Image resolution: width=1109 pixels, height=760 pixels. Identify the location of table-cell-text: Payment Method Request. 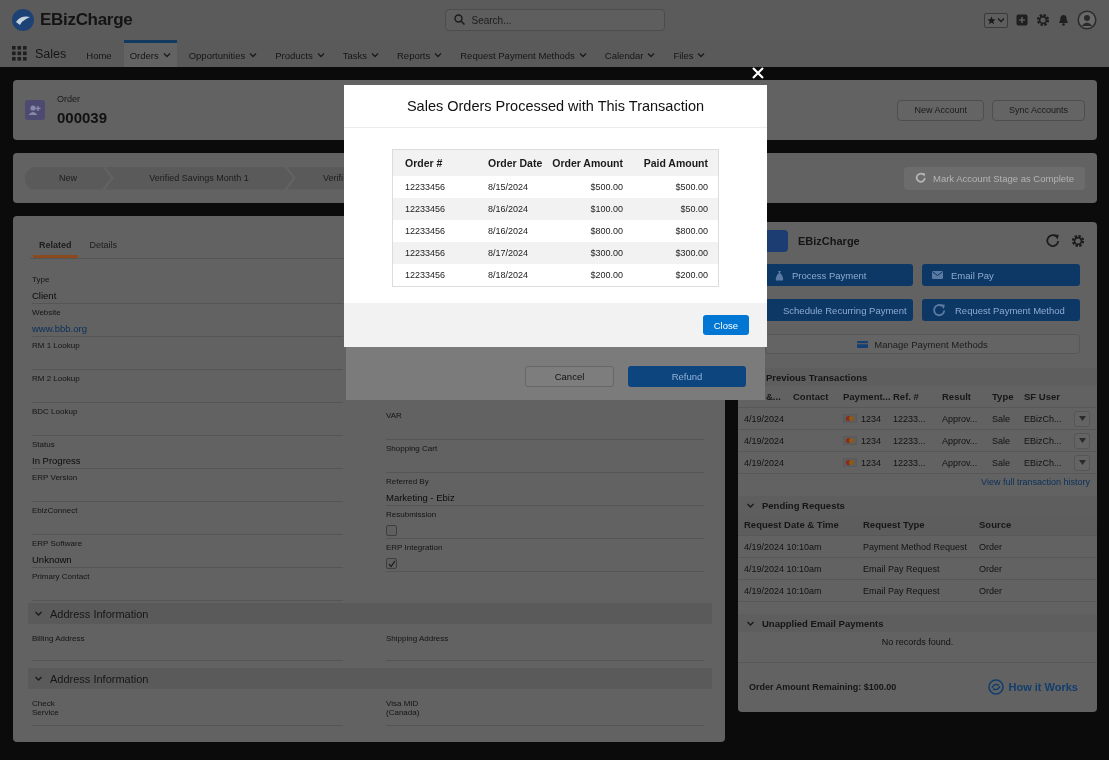
(916, 546).